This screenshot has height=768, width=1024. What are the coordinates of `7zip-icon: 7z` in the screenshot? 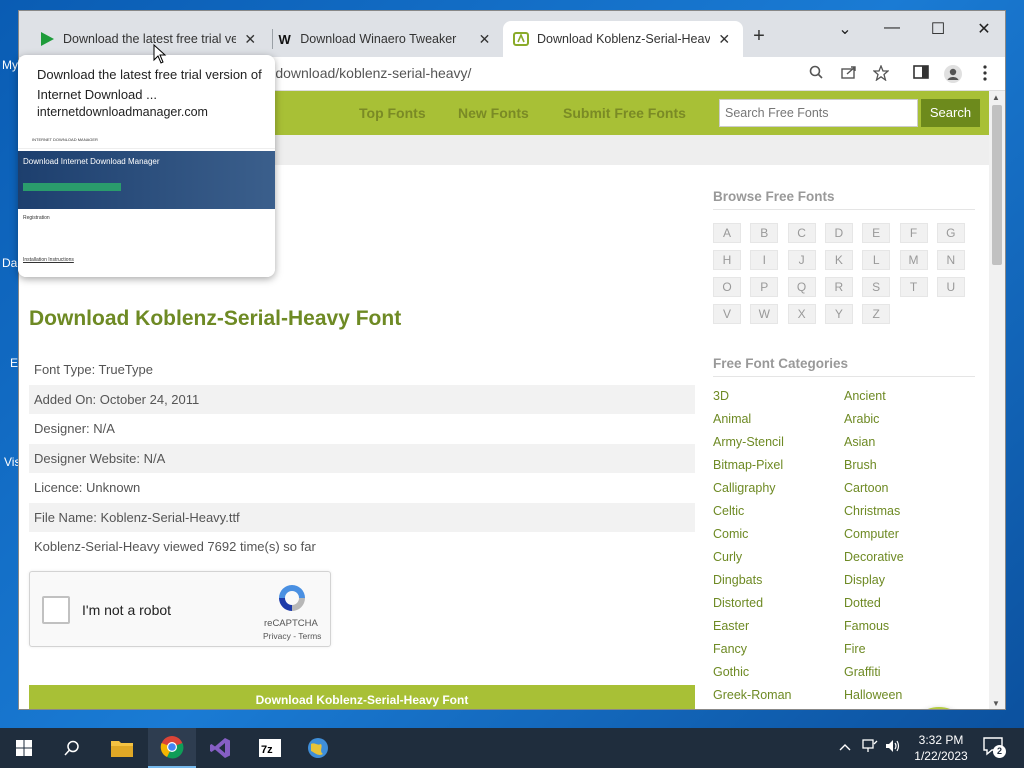 It's located at (270, 748).